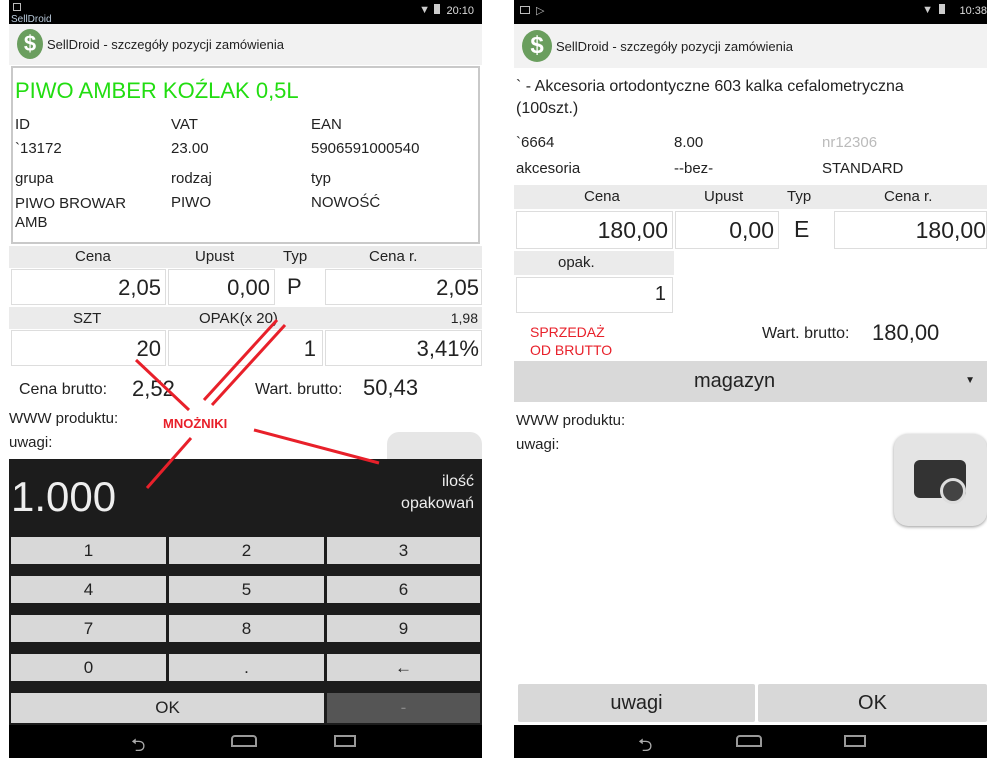 The height and width of the screenshot is (758, 987). I want to click on upust-value: 0,00, so click(751, 230).